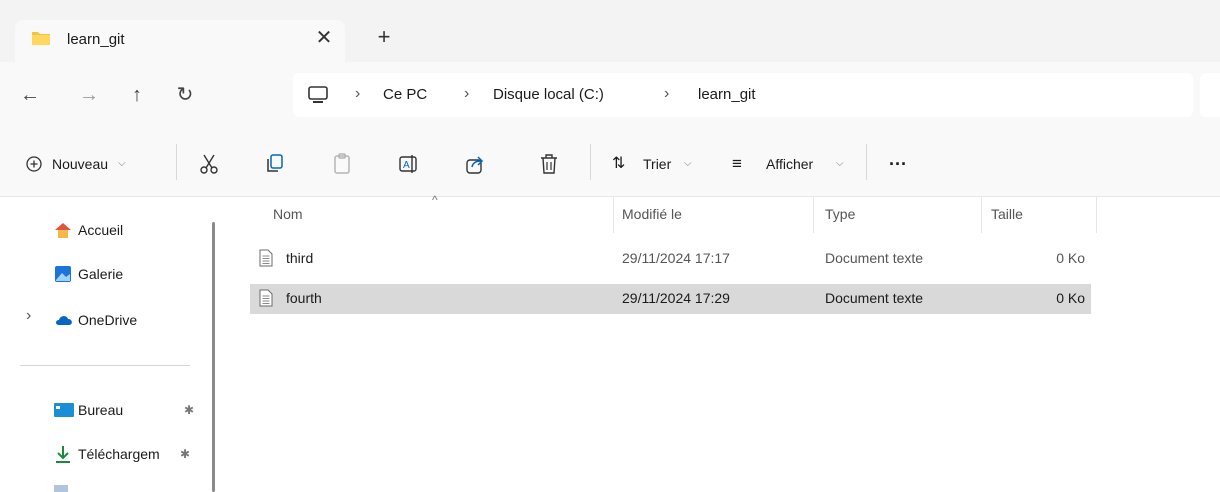 Image resolution: width=1220 pixels, height=492 pixels. I want to click on expand-chevron-icon: ›, so click(28, 316).